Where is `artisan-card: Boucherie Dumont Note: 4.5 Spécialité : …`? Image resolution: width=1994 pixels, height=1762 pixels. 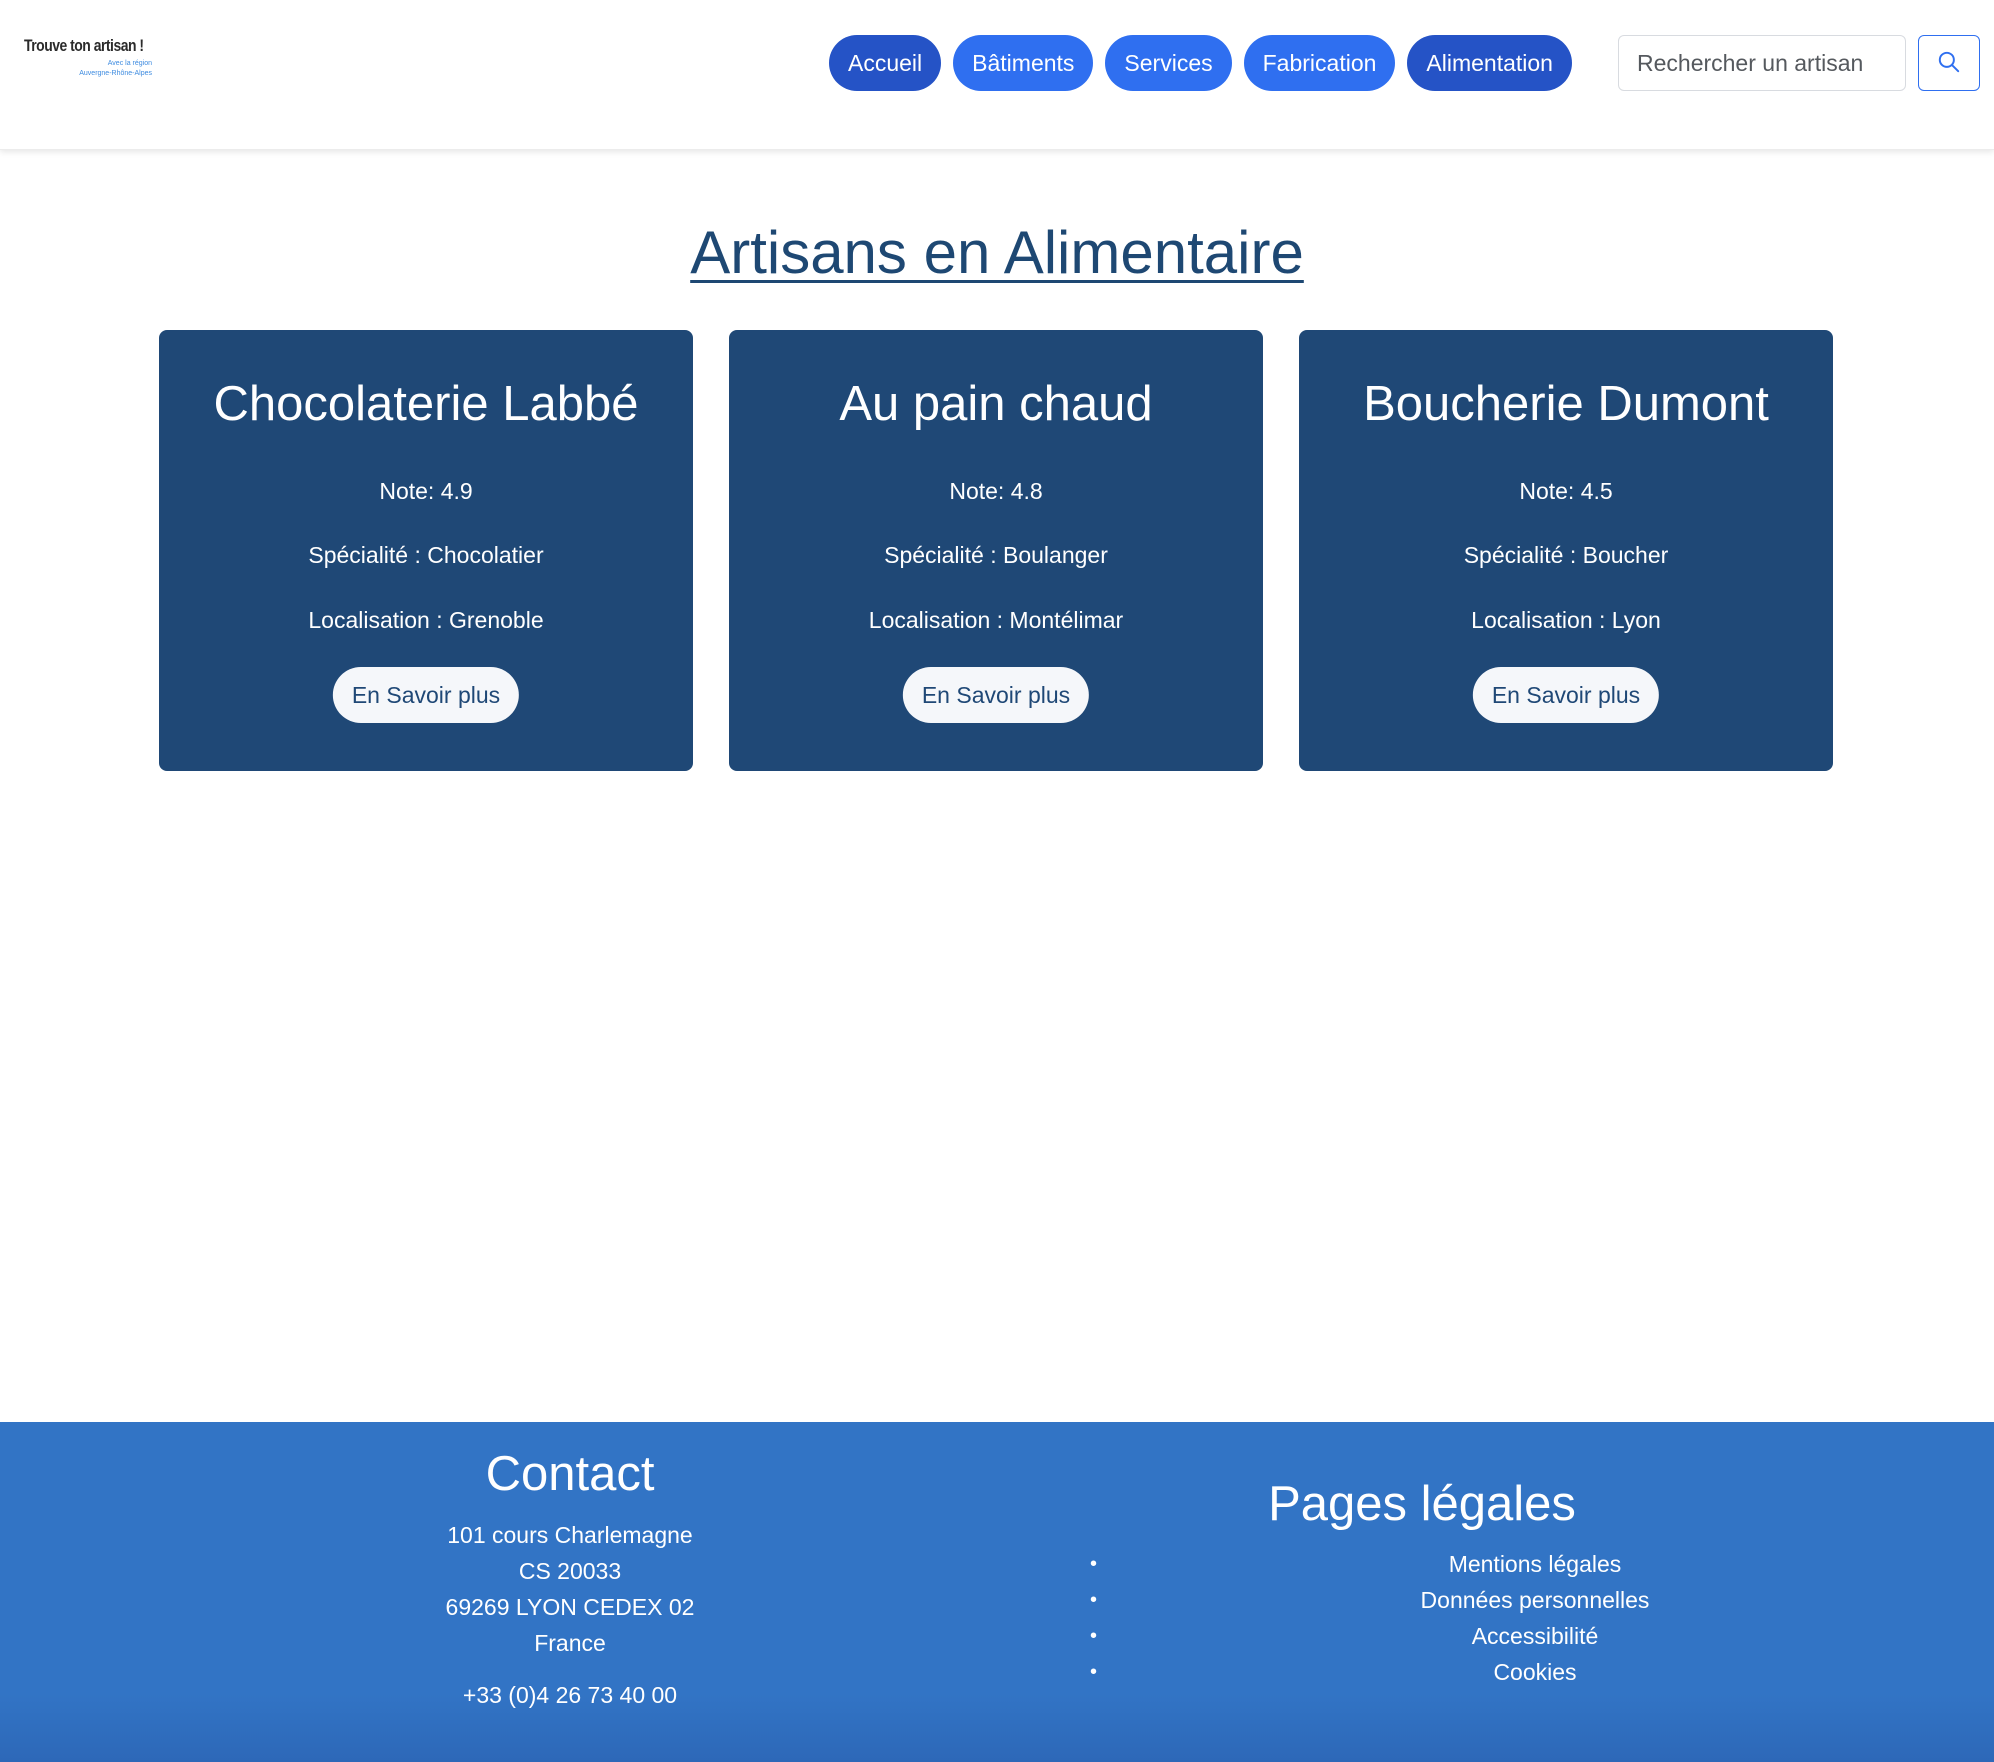 artisan-card: Boucherie Dumont Note: 4.5 Spécialité : … is located at coordinates (1566, 550).